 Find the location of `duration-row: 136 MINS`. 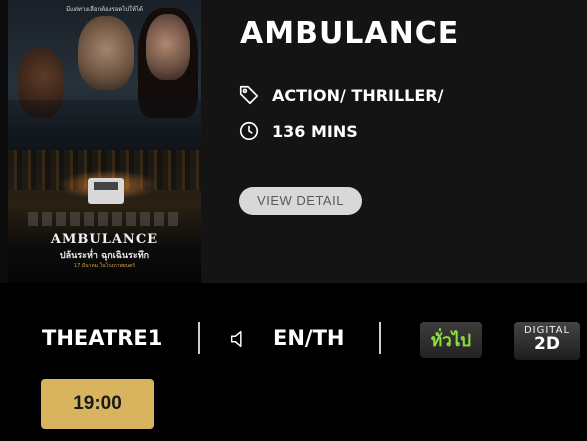

duration-row: 136 MINS is located at coordinates (298, 131).